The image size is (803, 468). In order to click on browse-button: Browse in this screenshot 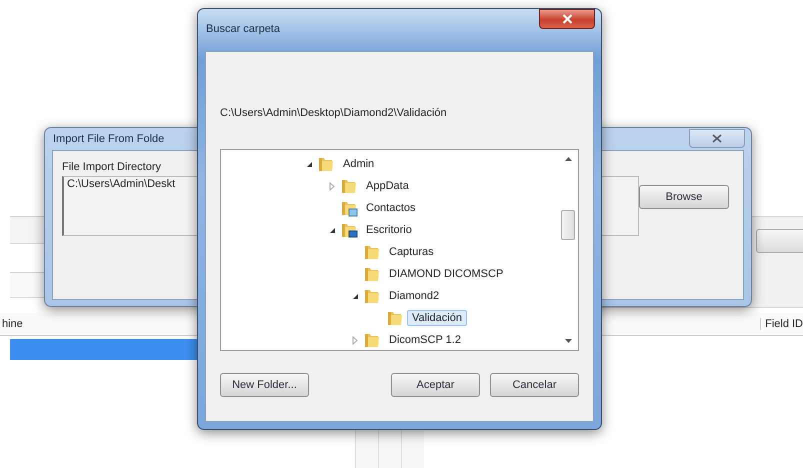, I will do `click(684, 197)`.